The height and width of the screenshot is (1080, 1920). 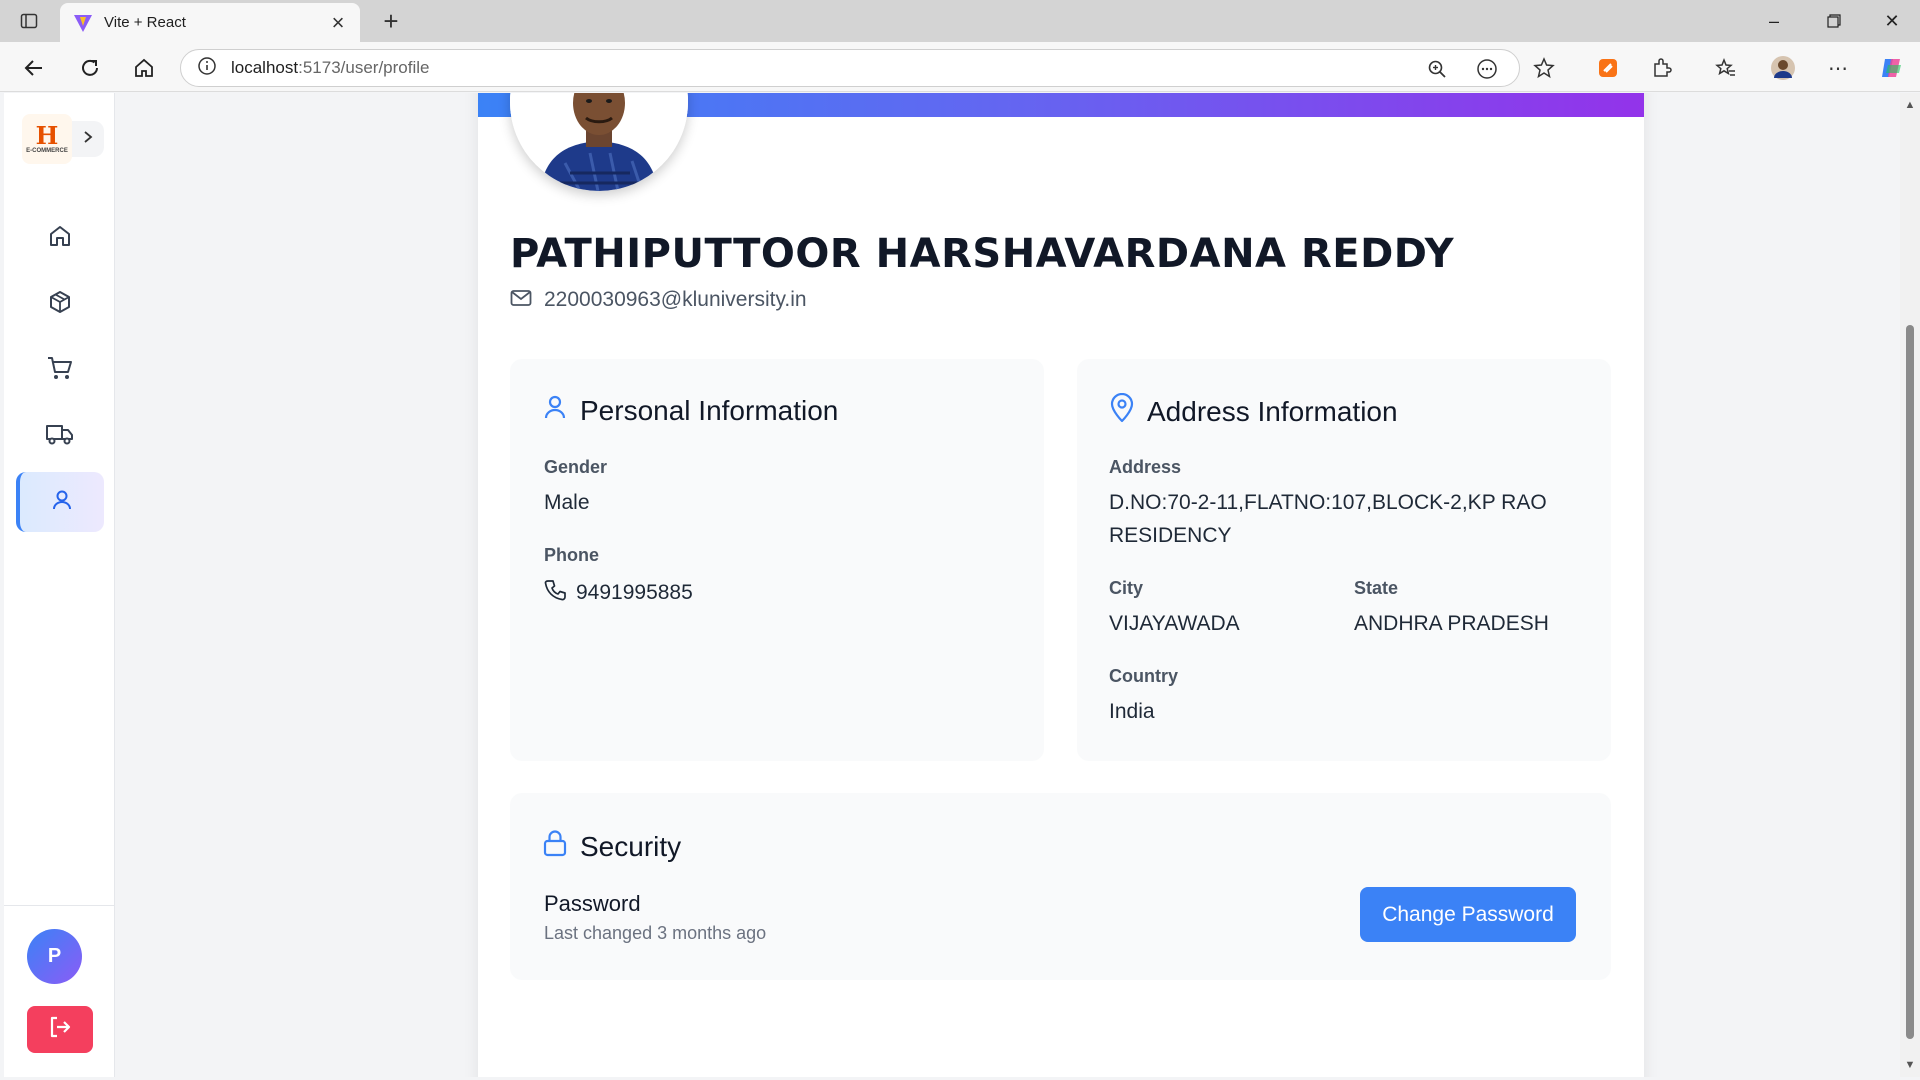 What do you see at coordinates (1783, 68) in the screenshot?
I see `profile-avatar-icon` at bounding box center [1783, 68].